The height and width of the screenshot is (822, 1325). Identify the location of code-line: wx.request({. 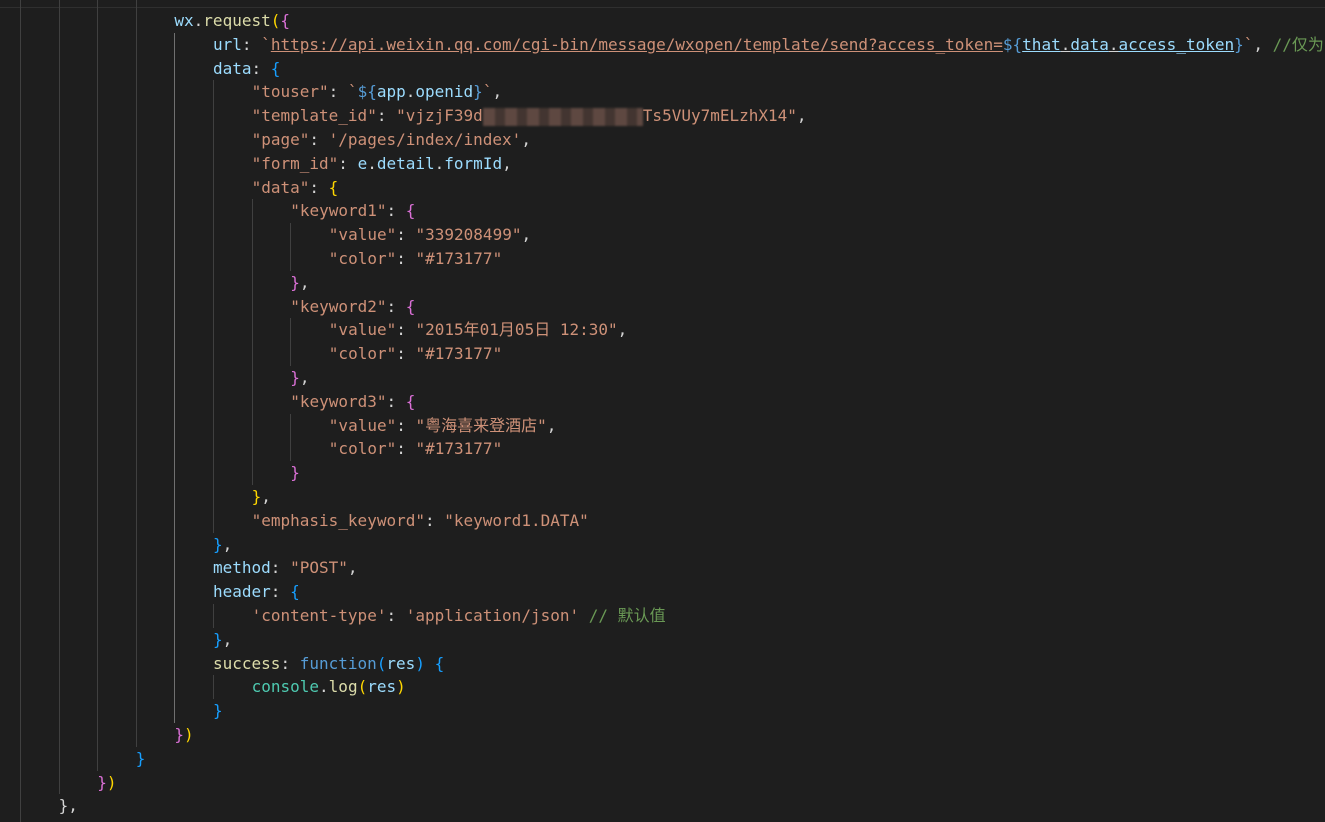
(232, 21).